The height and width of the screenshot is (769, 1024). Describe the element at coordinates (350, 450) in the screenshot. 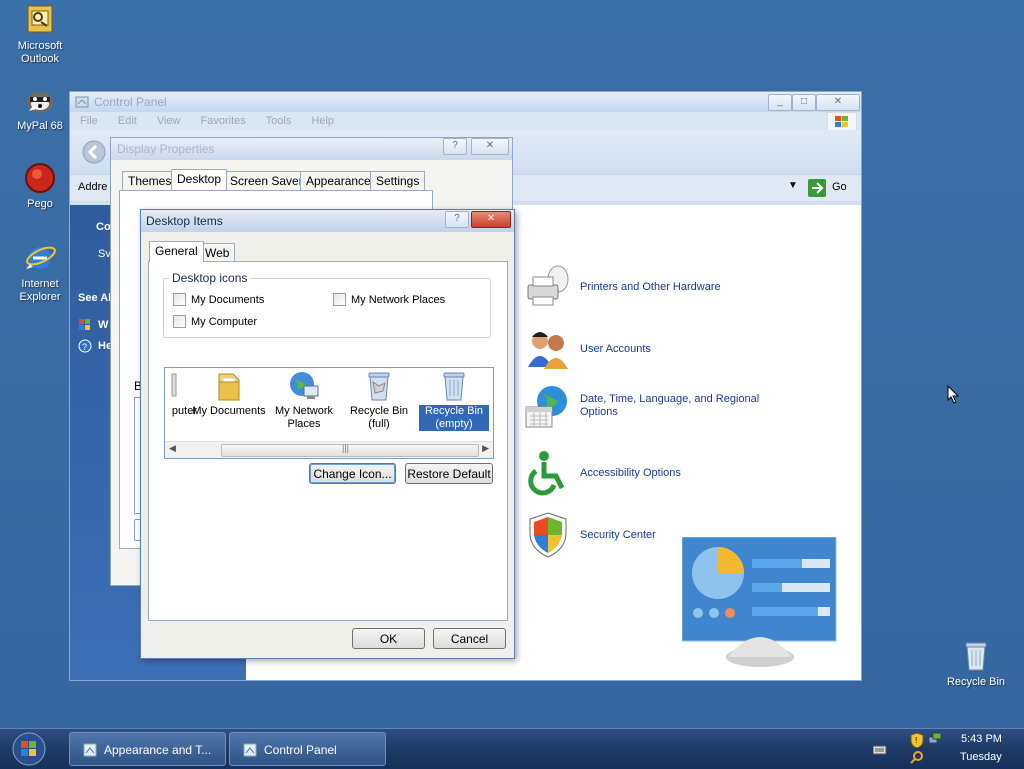

I see `scroll-thumb: |||` at that location.